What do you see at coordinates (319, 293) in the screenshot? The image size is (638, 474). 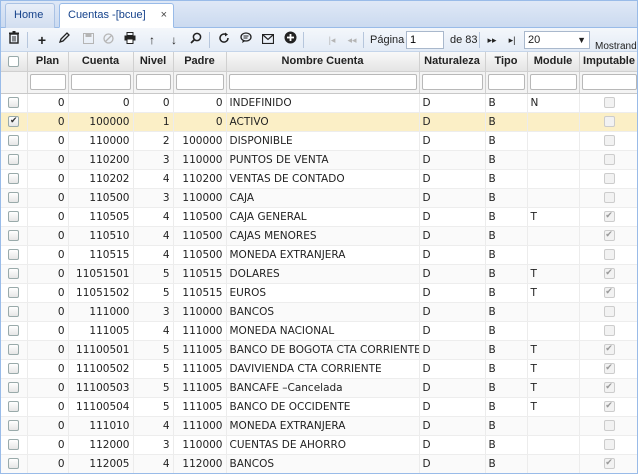 I see `table-row: 0 11051502 5 110515 EUROS D B T` at bounding box center [319, 293].